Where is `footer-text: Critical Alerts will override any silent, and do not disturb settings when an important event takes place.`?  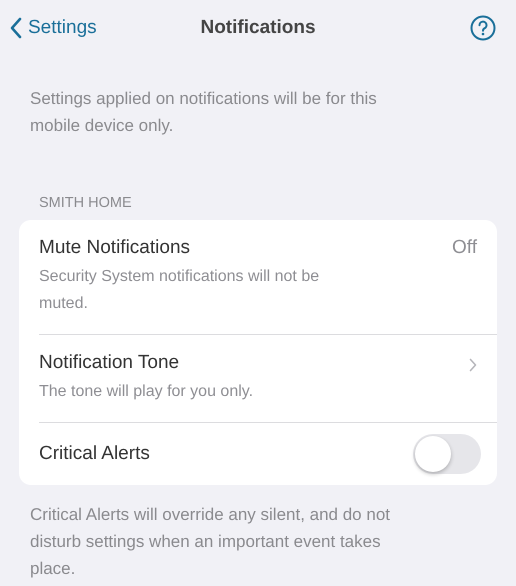 footer-text: Critical Alerts will override any silent, and do not disturb settings when an important event takes place. is located at coordinates (210, 542).